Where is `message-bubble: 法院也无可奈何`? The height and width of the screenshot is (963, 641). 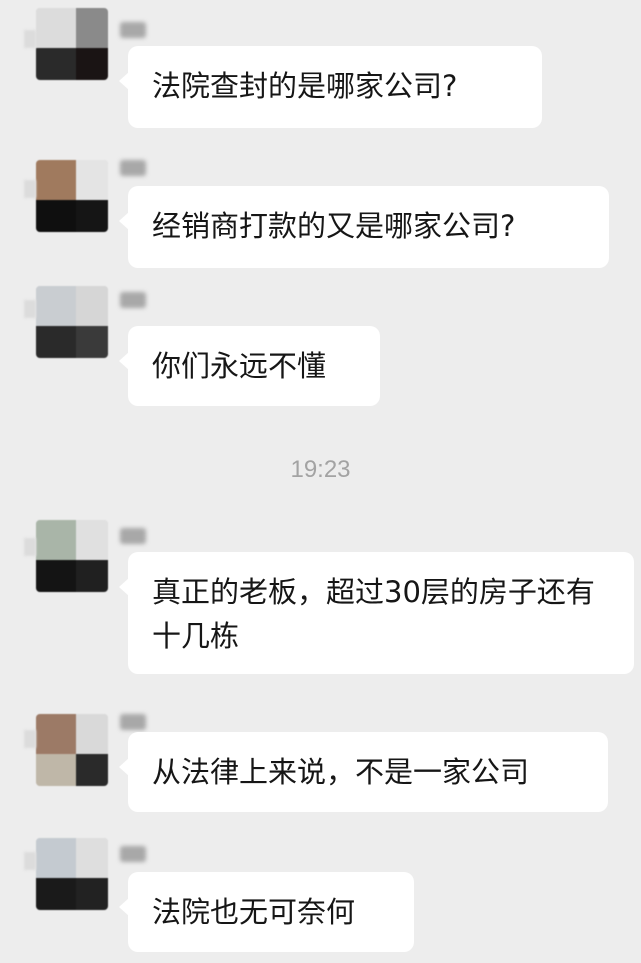
message-bubble: 法院也无可奈何 is located at coordinates (266, 912).